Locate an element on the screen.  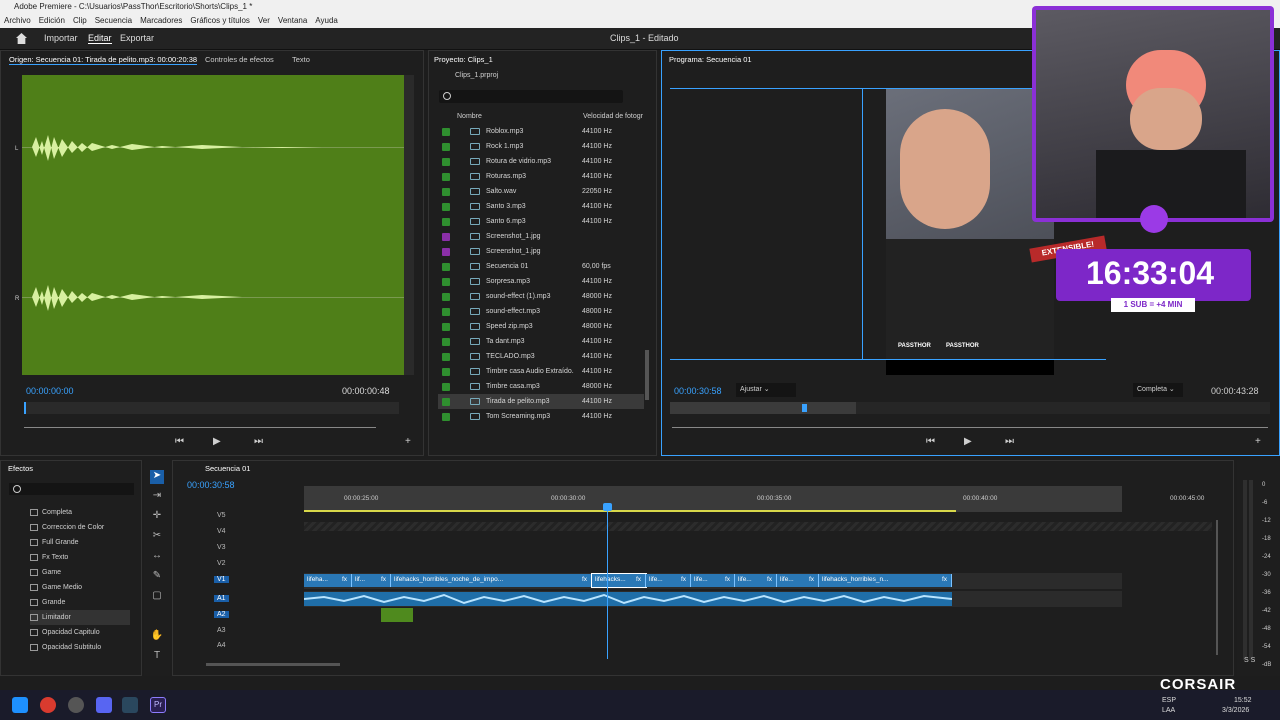
video-track-header: V5 is located at coordinates (240, 520).